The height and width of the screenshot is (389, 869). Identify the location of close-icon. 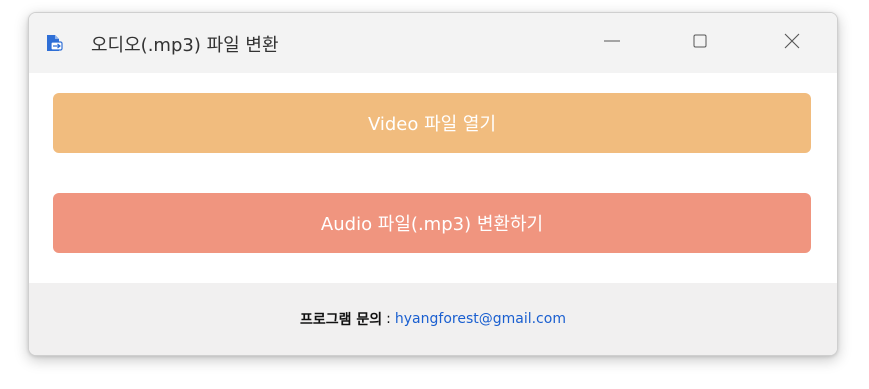
(792, 43).